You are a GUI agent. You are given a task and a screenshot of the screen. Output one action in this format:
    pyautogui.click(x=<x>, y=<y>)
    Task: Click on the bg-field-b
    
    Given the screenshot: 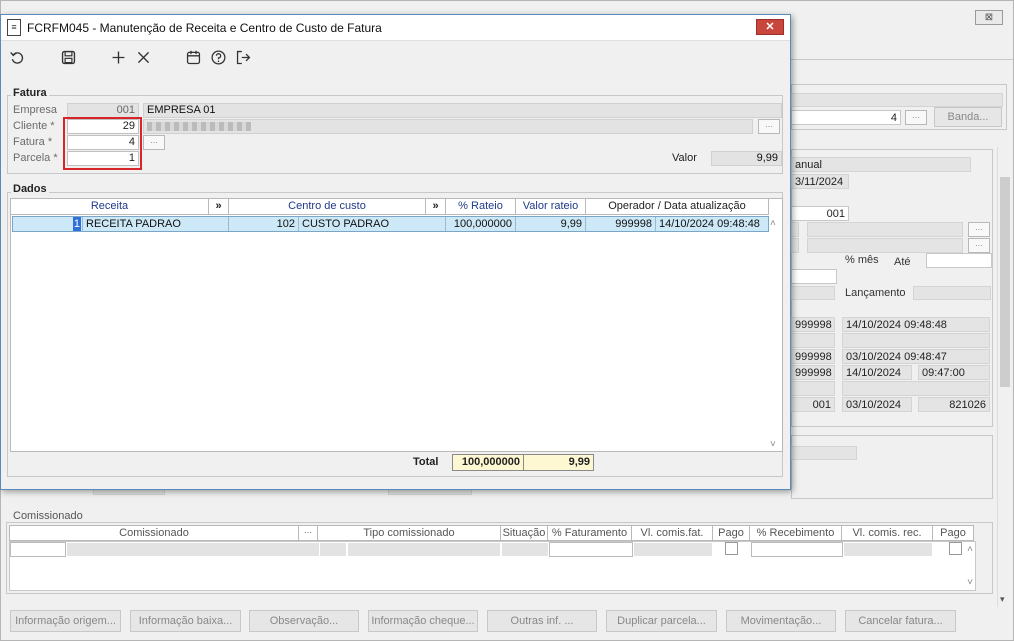 What is the action you would take?
    pyautogui.click(x=885, y=229)
    